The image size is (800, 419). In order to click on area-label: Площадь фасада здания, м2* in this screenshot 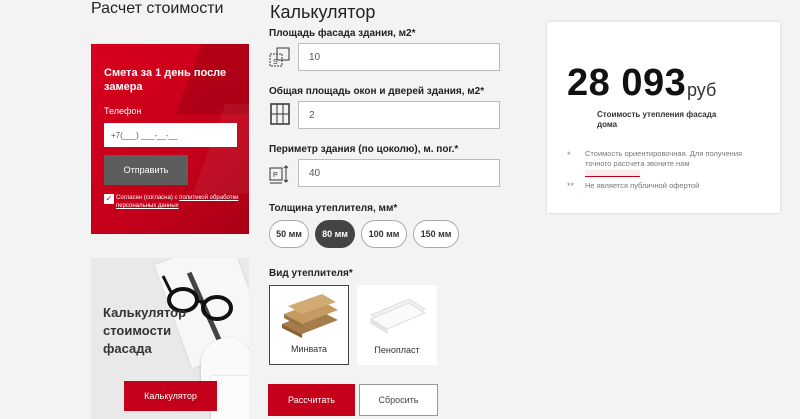, I will do `click(342, 33)`.